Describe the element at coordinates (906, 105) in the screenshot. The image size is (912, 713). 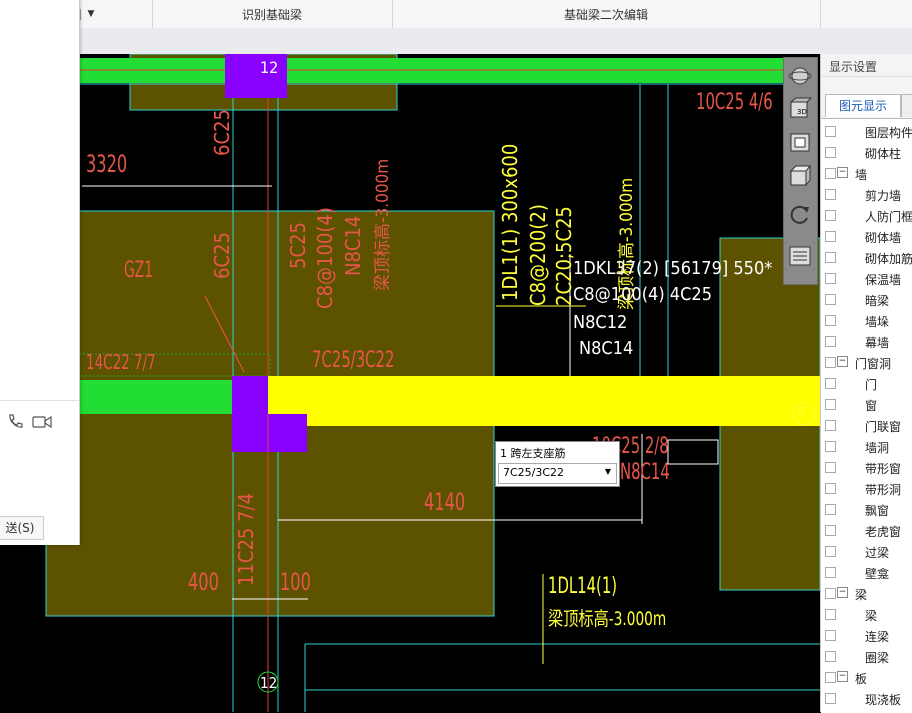
I see `tab-next` at that location.